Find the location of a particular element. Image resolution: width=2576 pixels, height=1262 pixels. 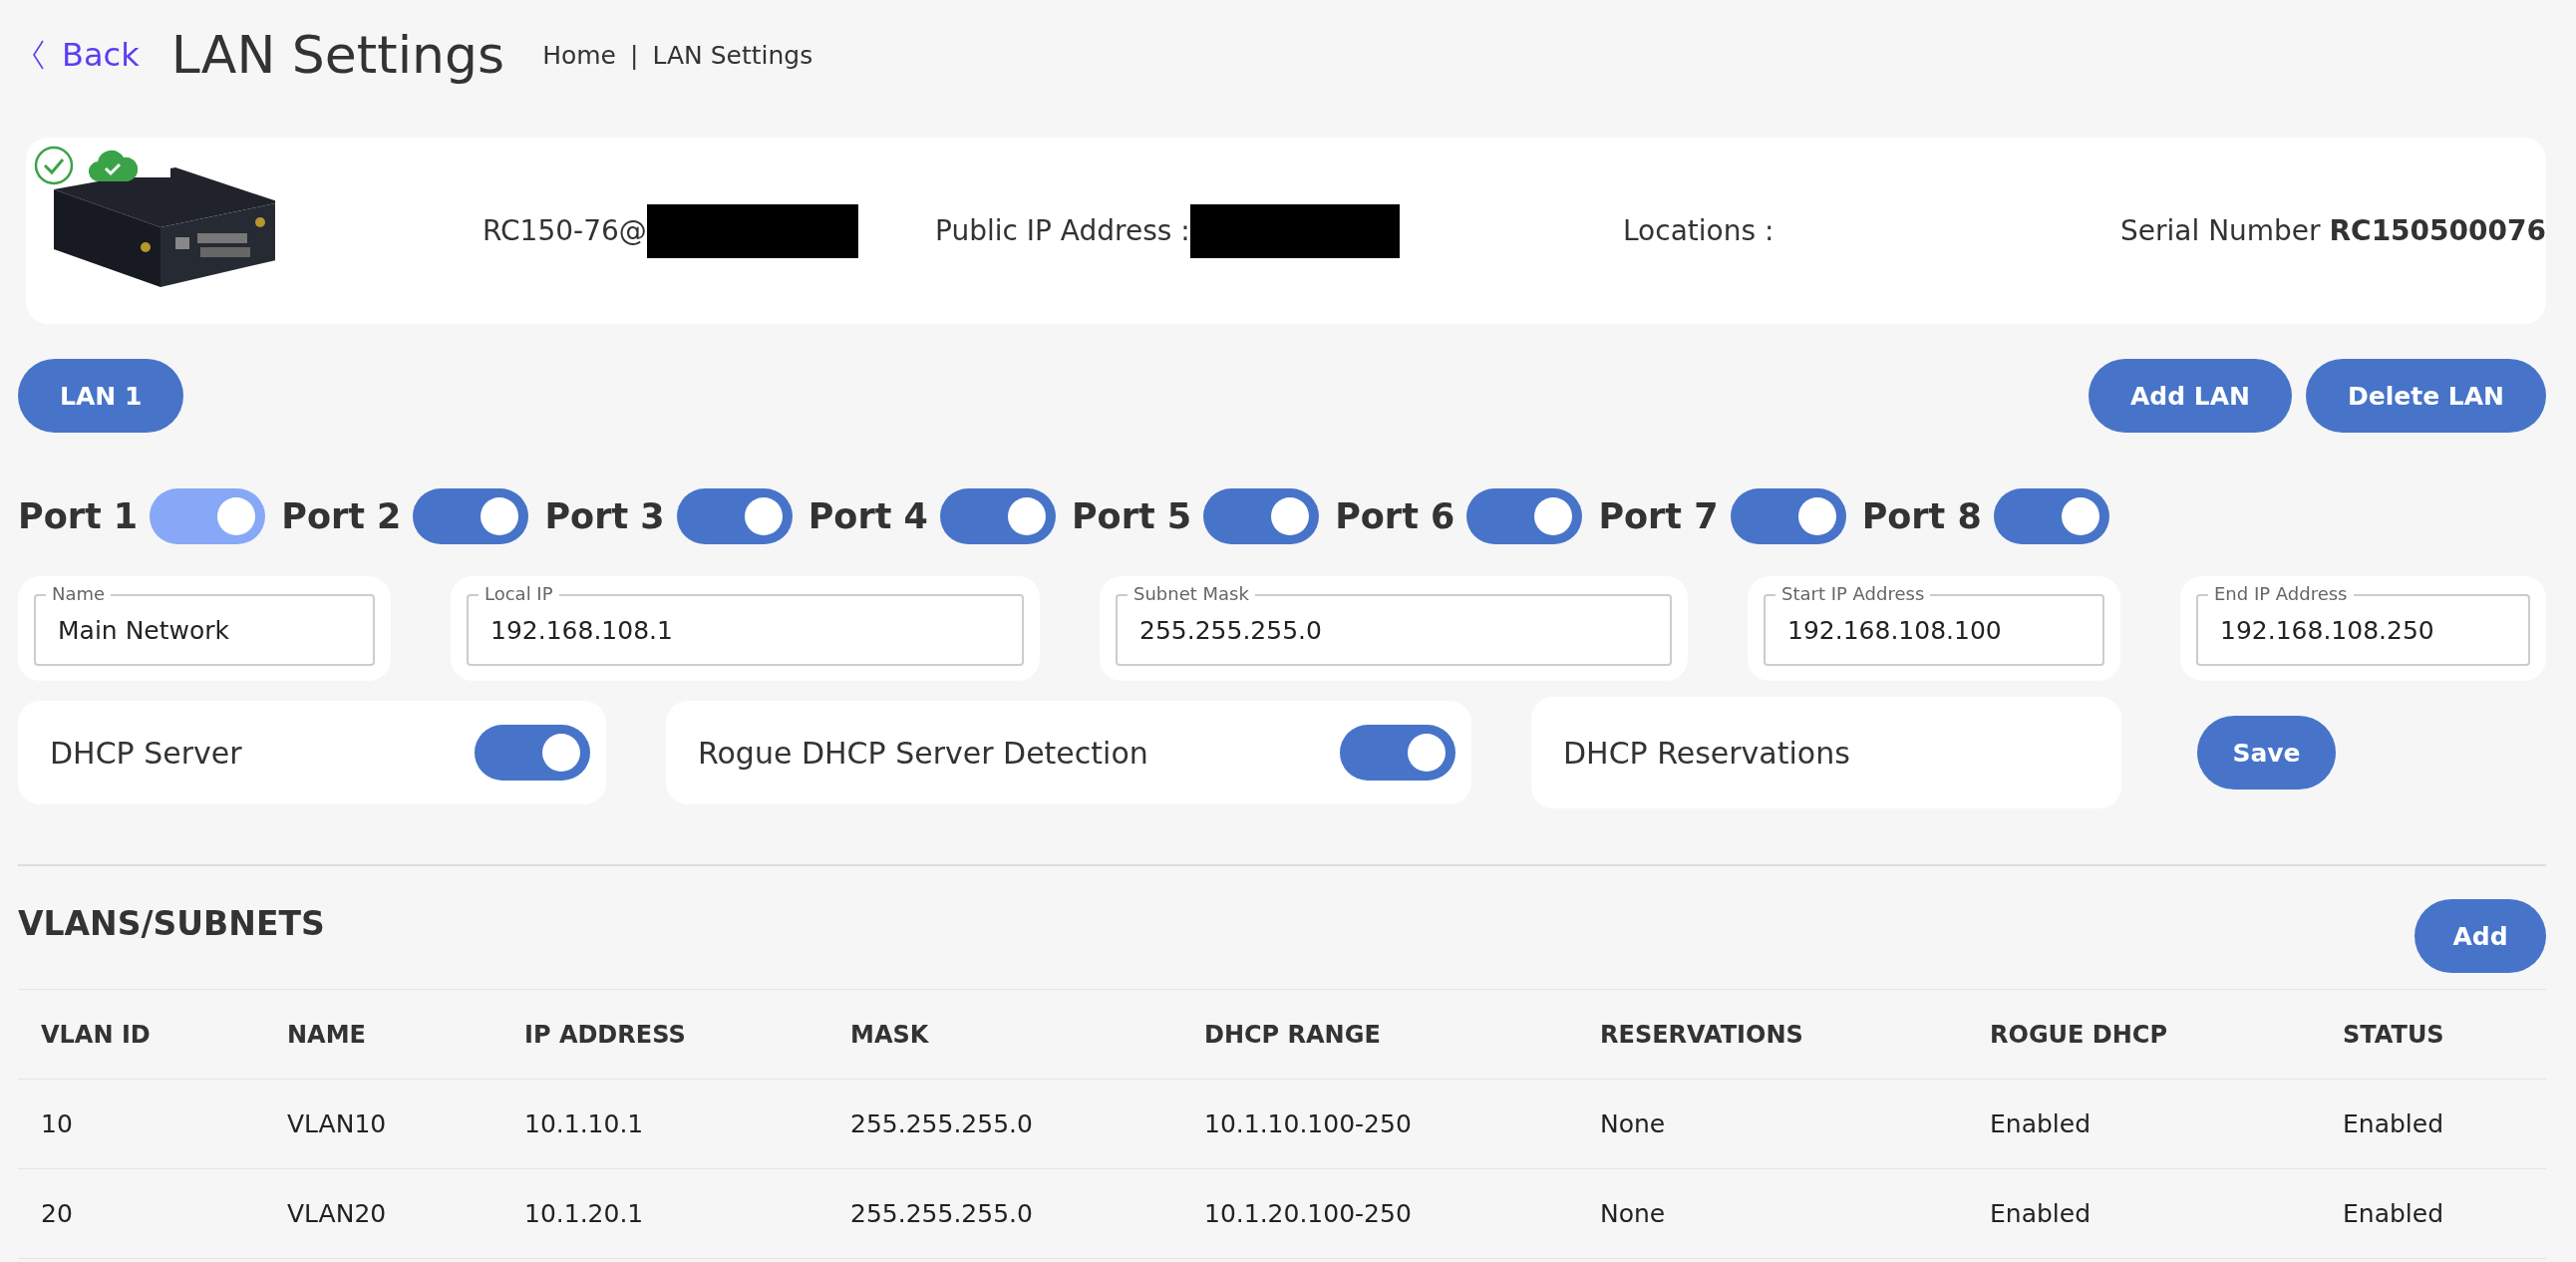

column-header: IP ADDRESS is located at coordinates (605, 1034).